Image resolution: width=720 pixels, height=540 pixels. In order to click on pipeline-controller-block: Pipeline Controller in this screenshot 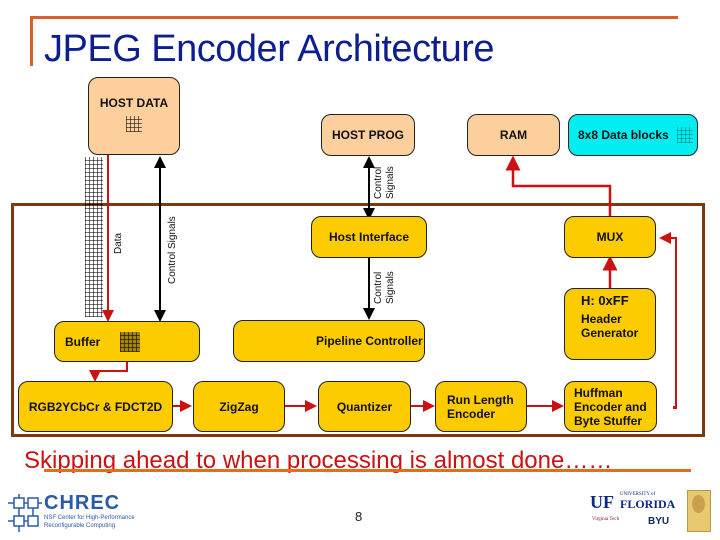, I will do `click(329, 341)`.